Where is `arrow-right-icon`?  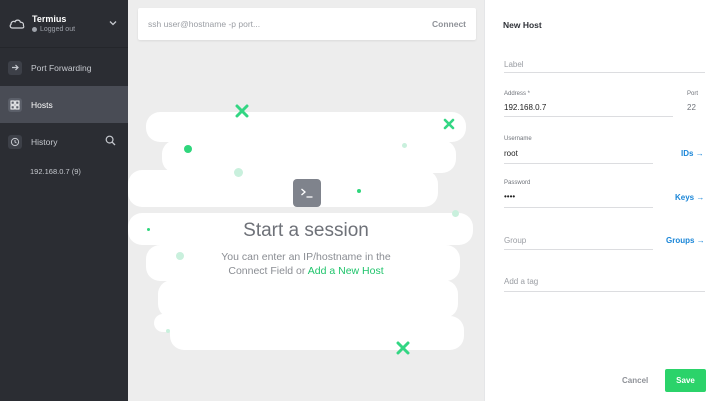 arrow-right-icon is located at coordinates (15, 67).